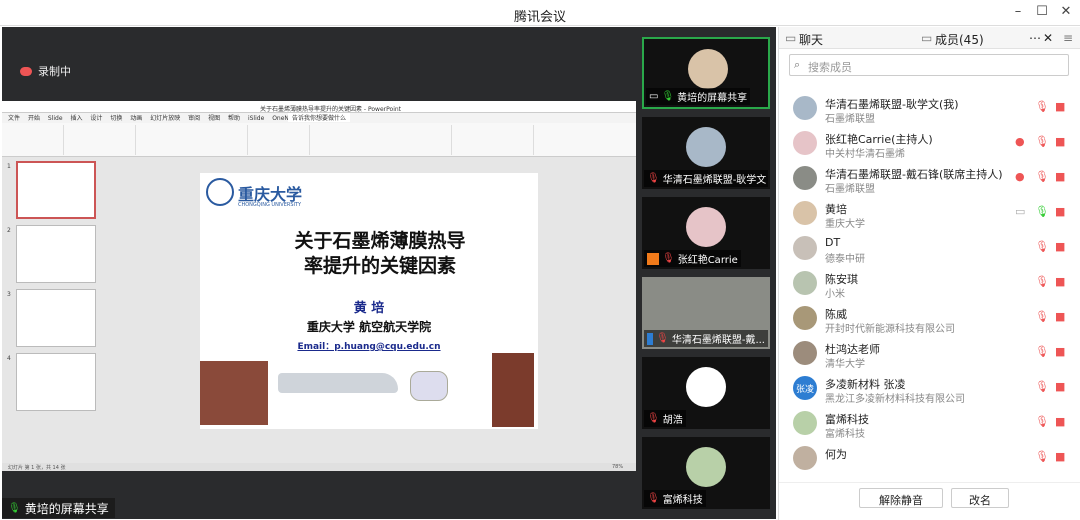 The width and height of the screenshot is (1080, 520). Describe the element at coordinates (1042, 11) in the screenshot. I see `maximize-icon: ☐` at that location.